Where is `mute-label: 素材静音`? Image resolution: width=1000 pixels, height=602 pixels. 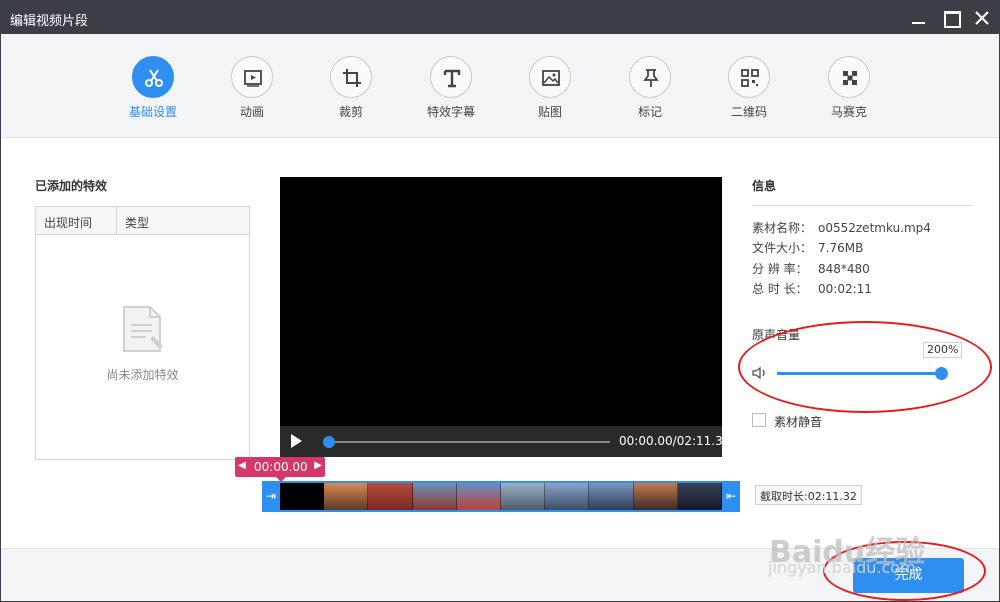
mute-label: 素材静音 is located at coordinates (798, 422).